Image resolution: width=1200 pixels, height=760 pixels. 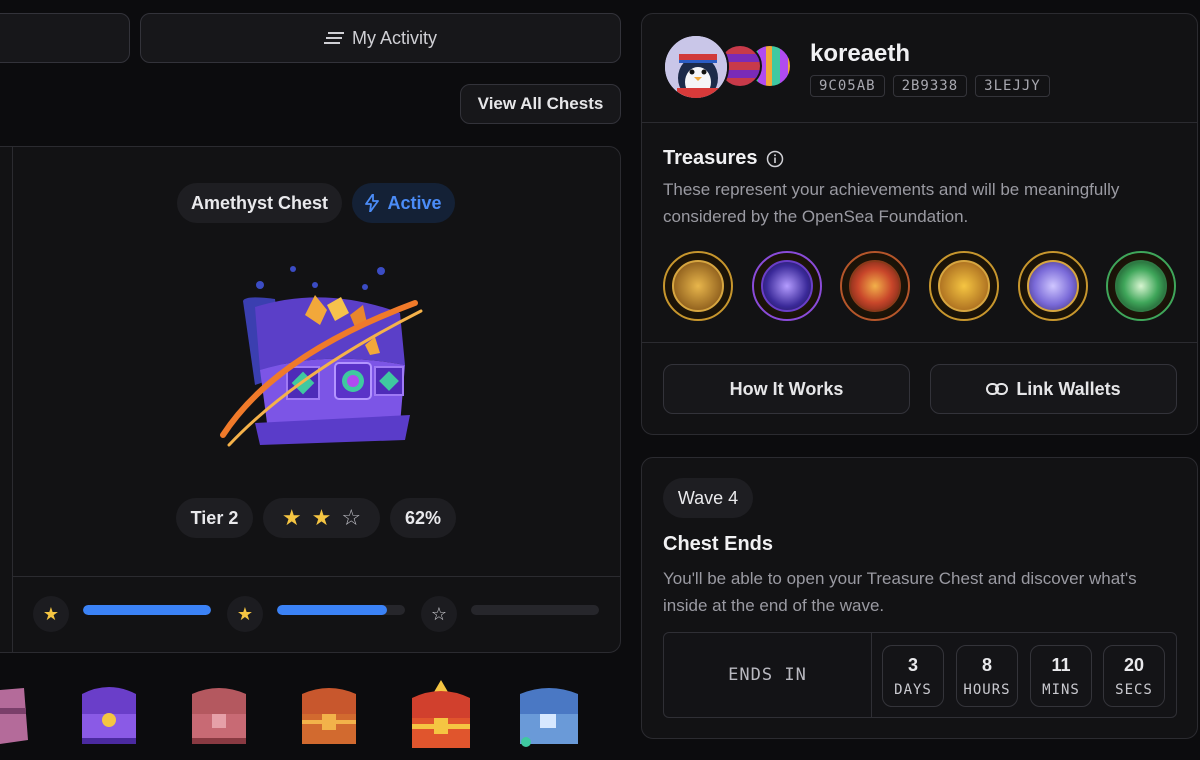 What do you see at coordinates (696, 67) in the screenshot?
I see `avatar` at bounding box center [696, 67].